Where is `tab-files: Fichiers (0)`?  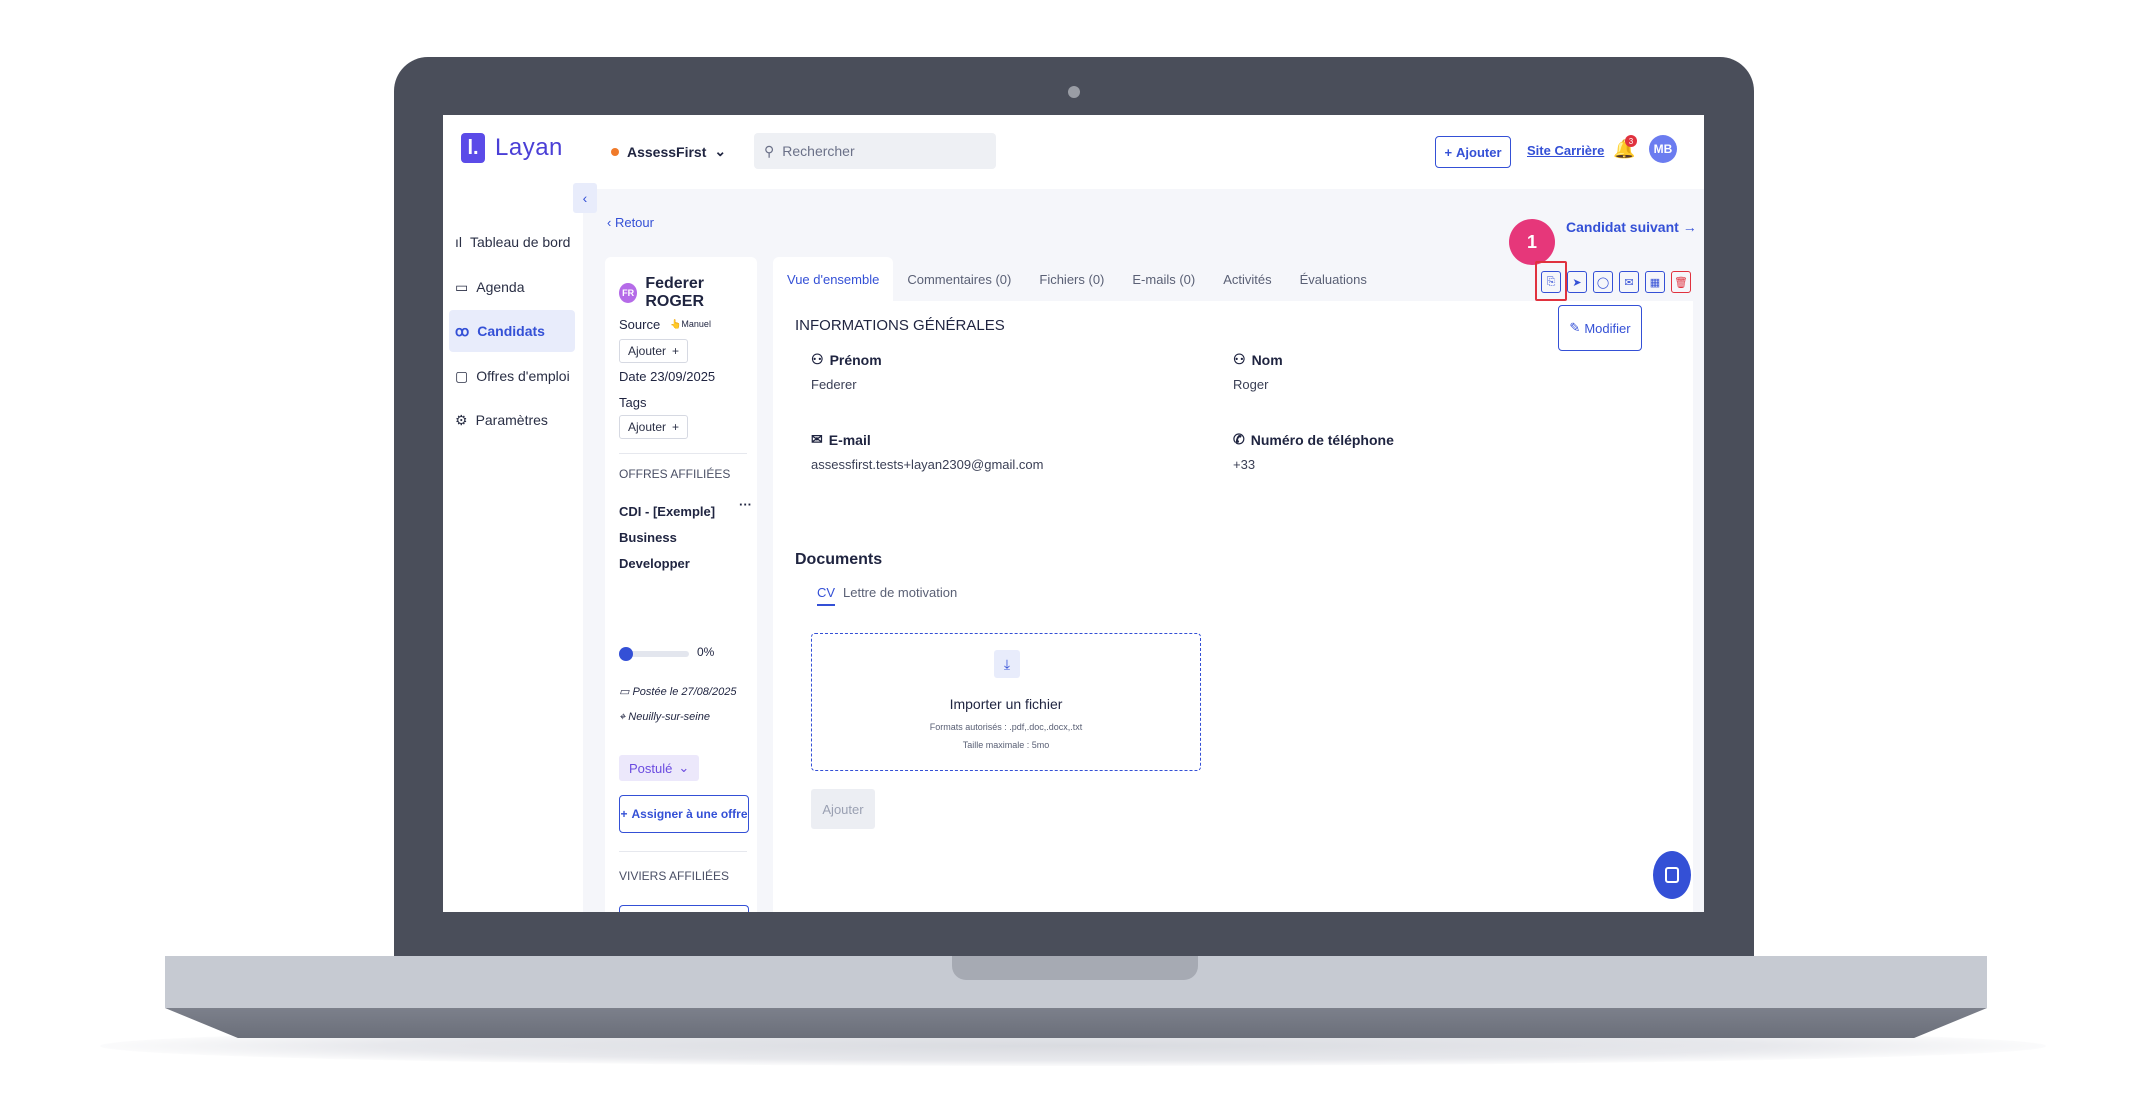 tab-files: Fichiers (0) is located at coordinates (1071, 279).